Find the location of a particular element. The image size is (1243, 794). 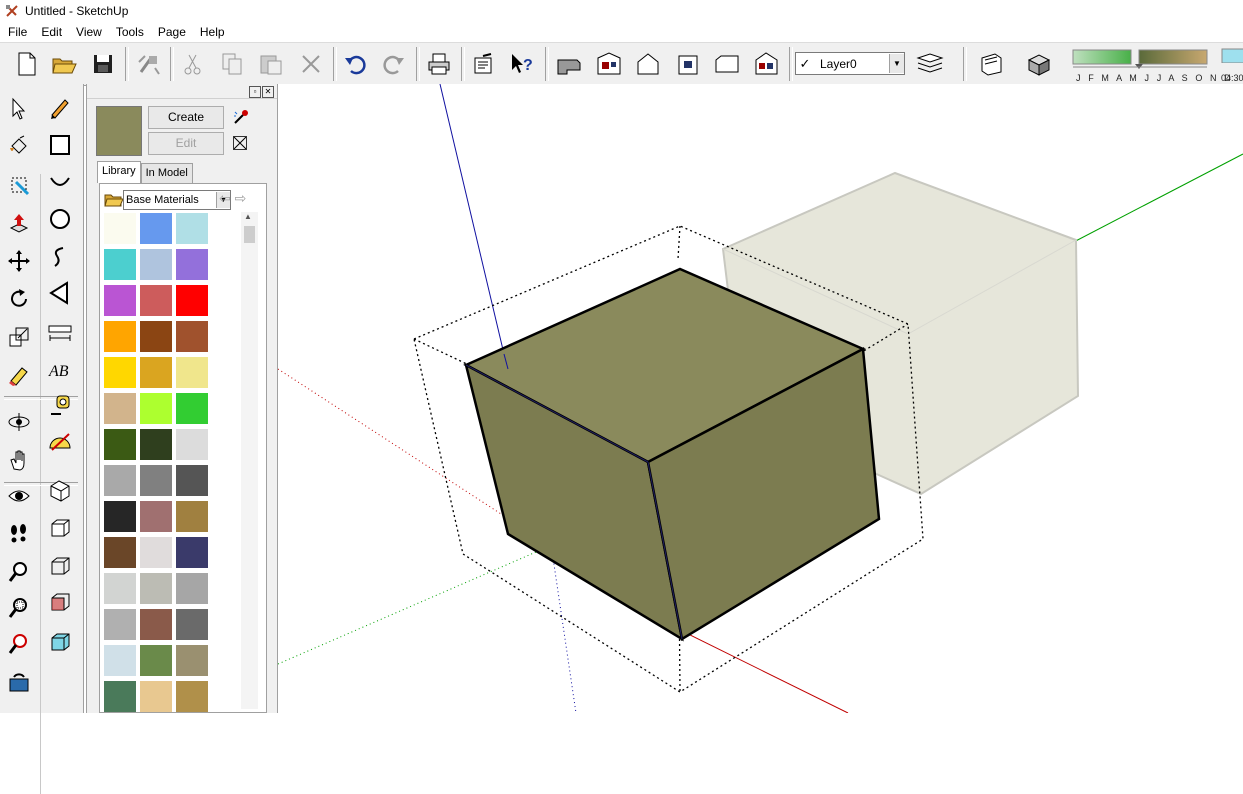

textured-icon is located at coordinates (60, 602).